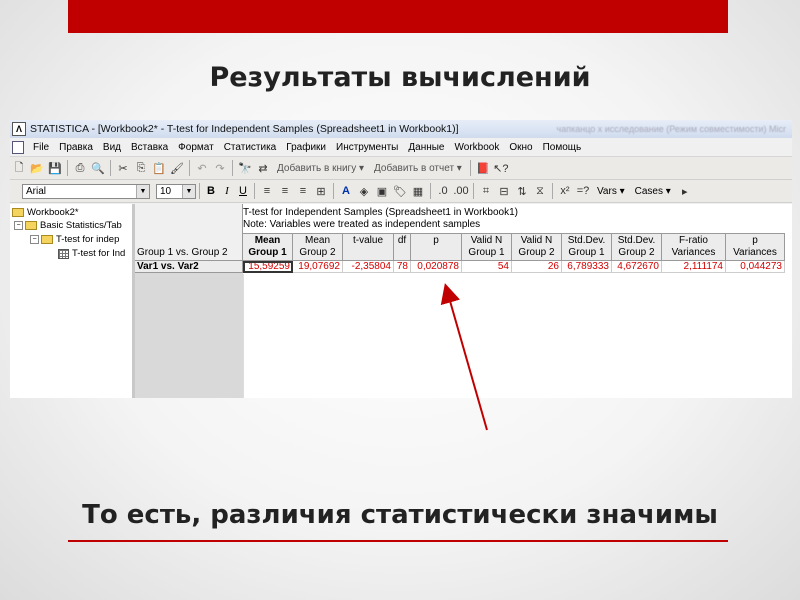 Image resolution: width=800 pixels, height=600 pixels. Describe the element at coordinates (487, 267) in the screenshot. I see `cell-valid-n-group1: 54` at that location.